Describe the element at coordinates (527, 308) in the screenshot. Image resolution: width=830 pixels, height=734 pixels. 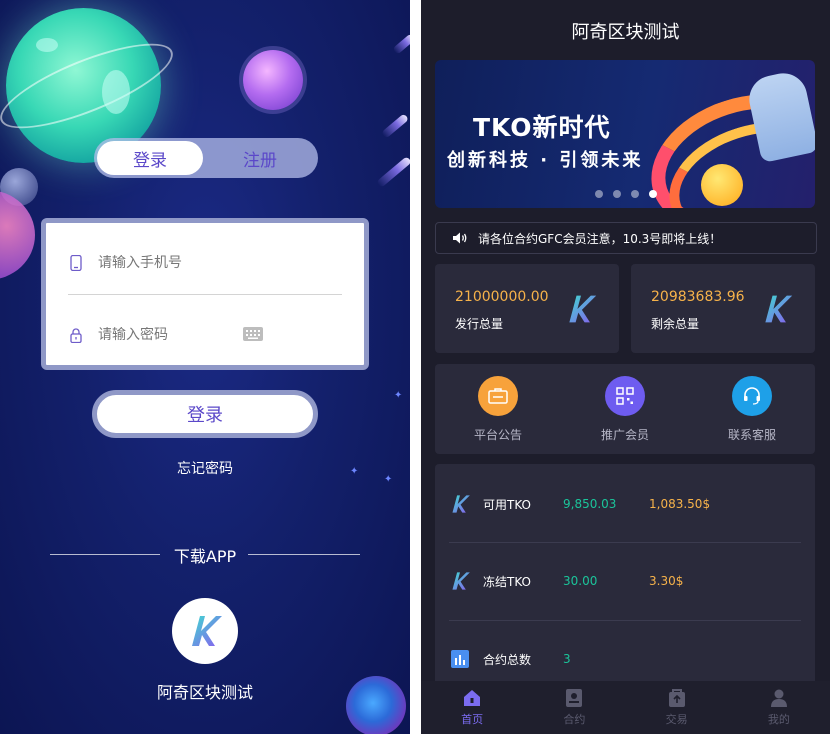
I see `stat-card-issued: 21000000.00 发行总量` at that location.